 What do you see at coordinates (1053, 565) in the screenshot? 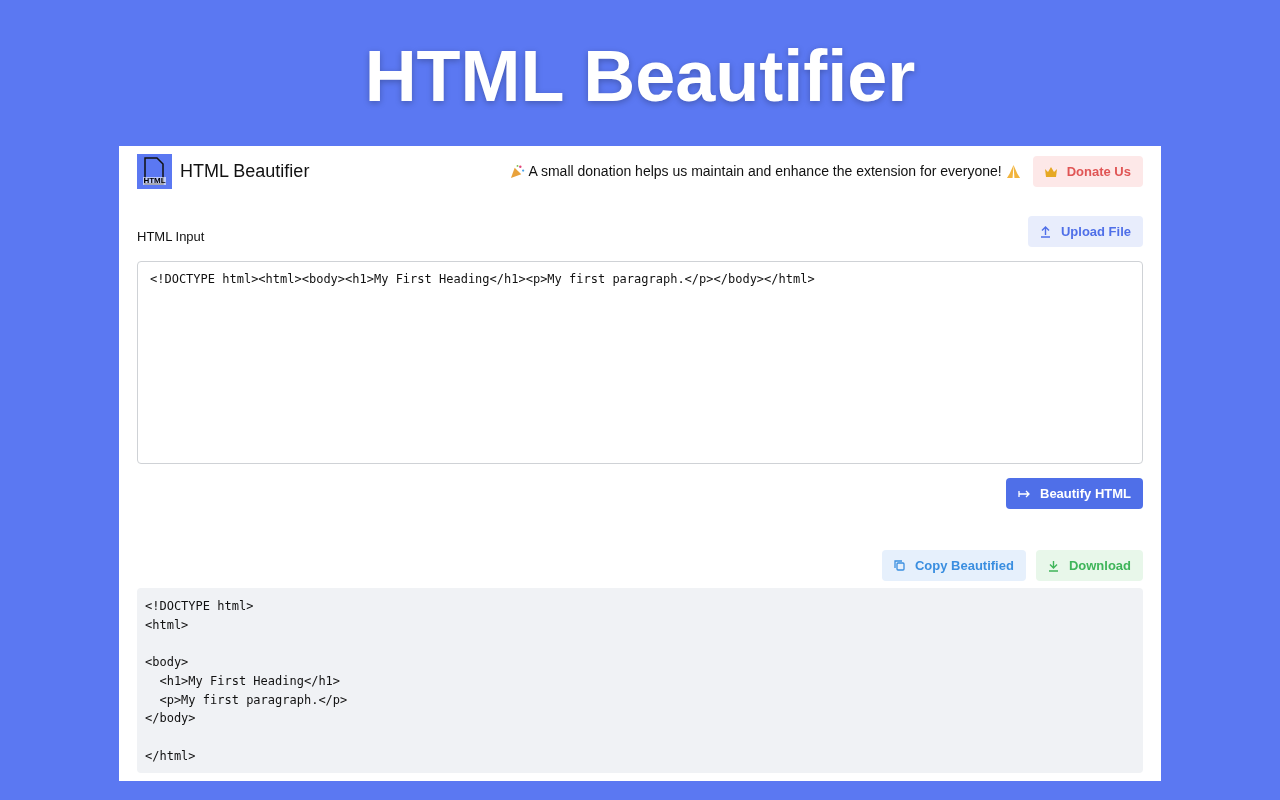
I see `download-icon` at bounding box center [1053, 565].